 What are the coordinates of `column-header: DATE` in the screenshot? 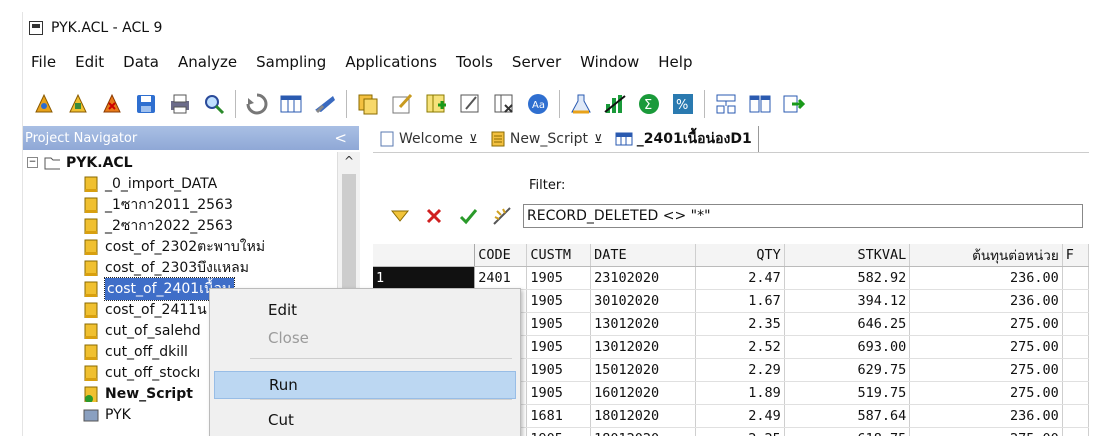 It's located at (643, 255).